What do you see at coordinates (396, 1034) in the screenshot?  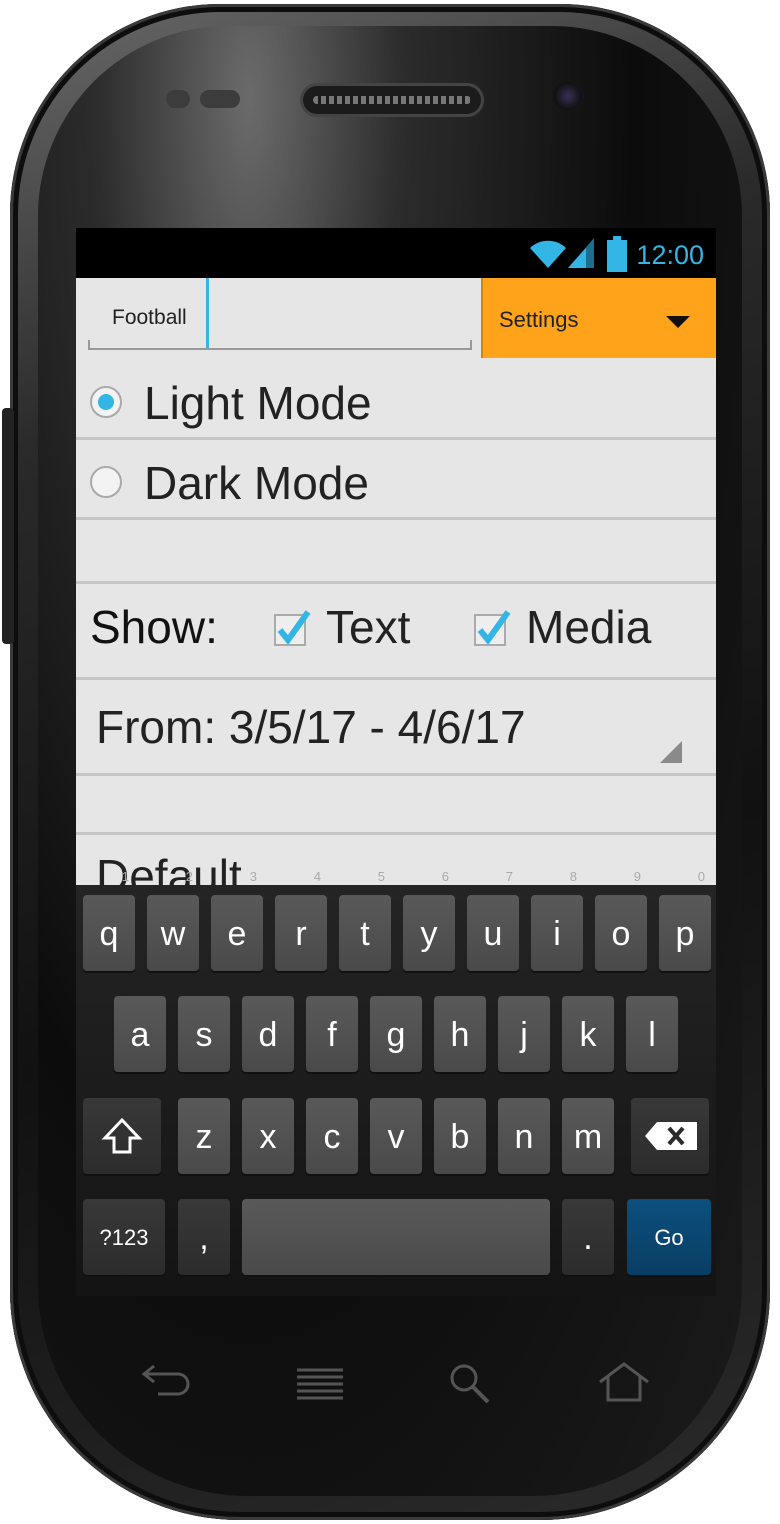 I see `key-g: g` at bounding box center [396, 1034].